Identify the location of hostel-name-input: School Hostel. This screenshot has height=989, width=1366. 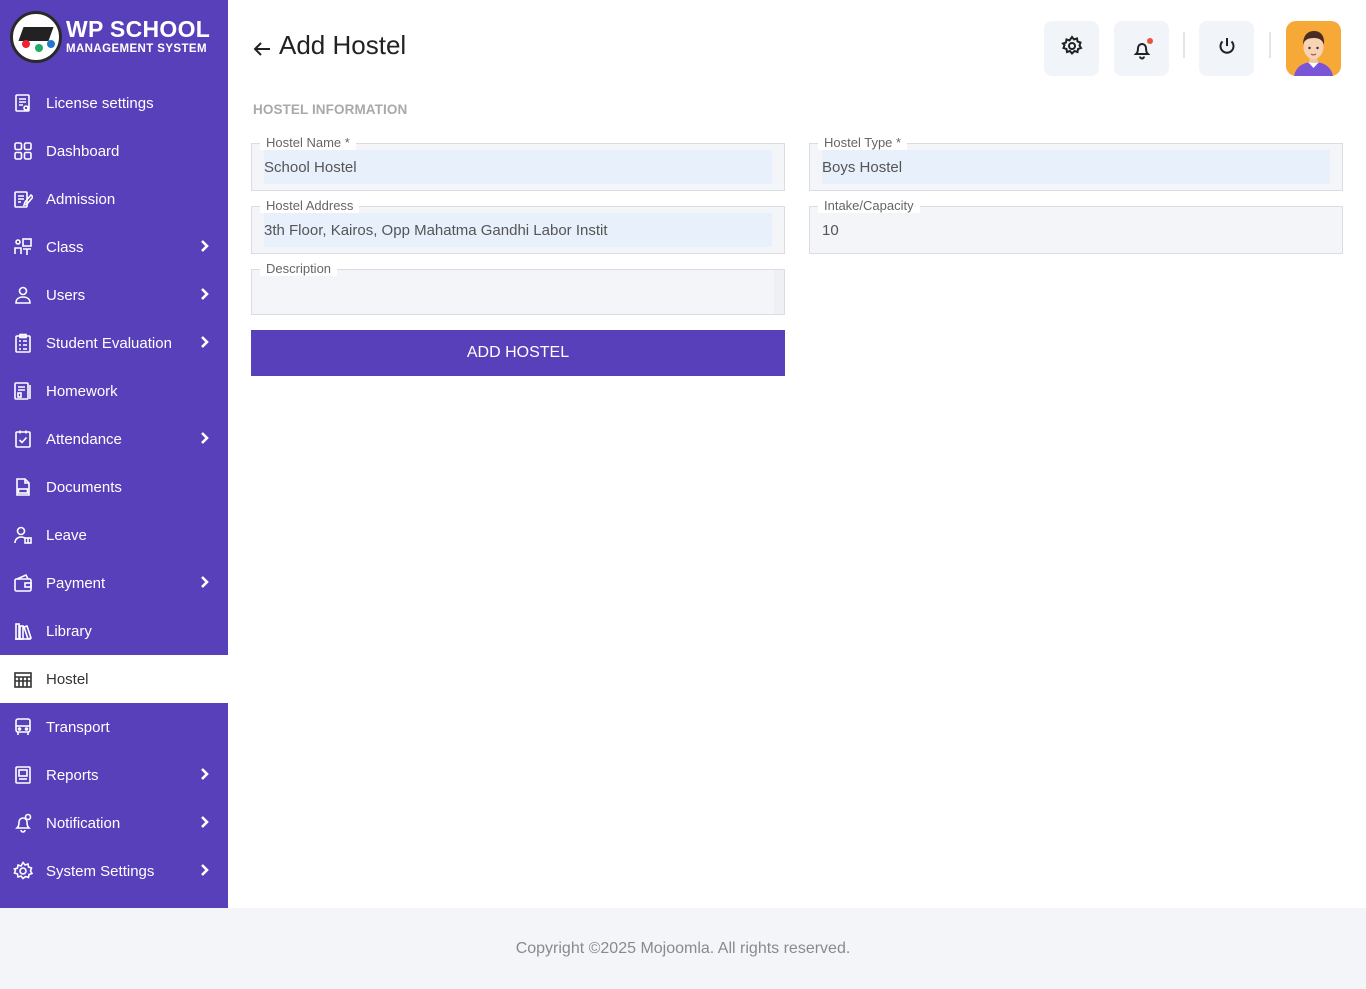
(518, 167).